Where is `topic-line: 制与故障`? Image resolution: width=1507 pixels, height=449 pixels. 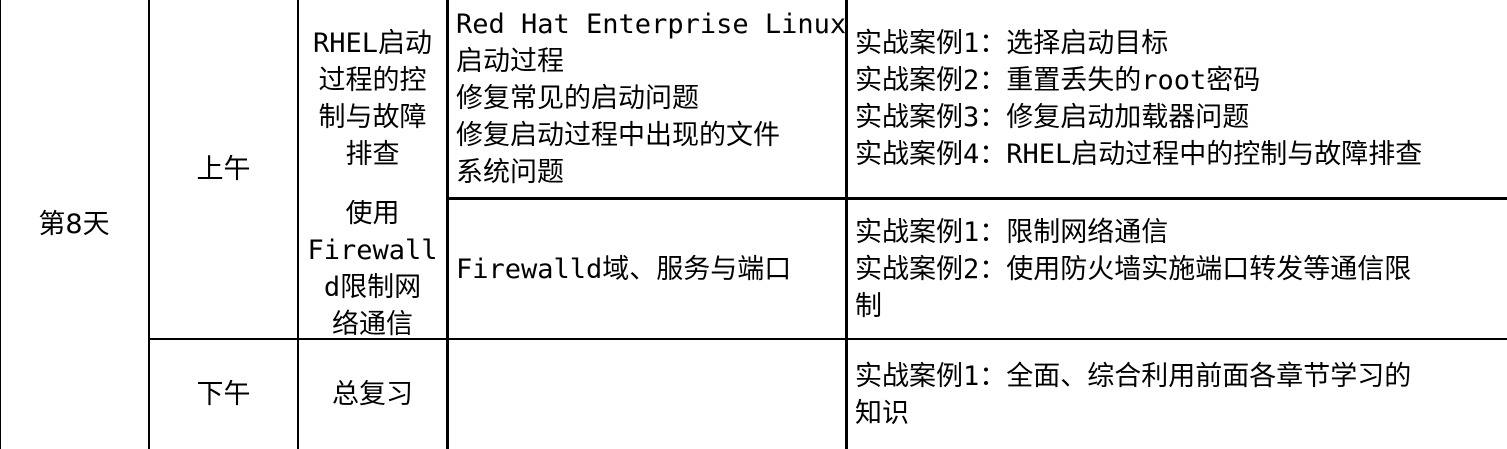 topic-line: 制与故障 is located at coordinates (372, 117).